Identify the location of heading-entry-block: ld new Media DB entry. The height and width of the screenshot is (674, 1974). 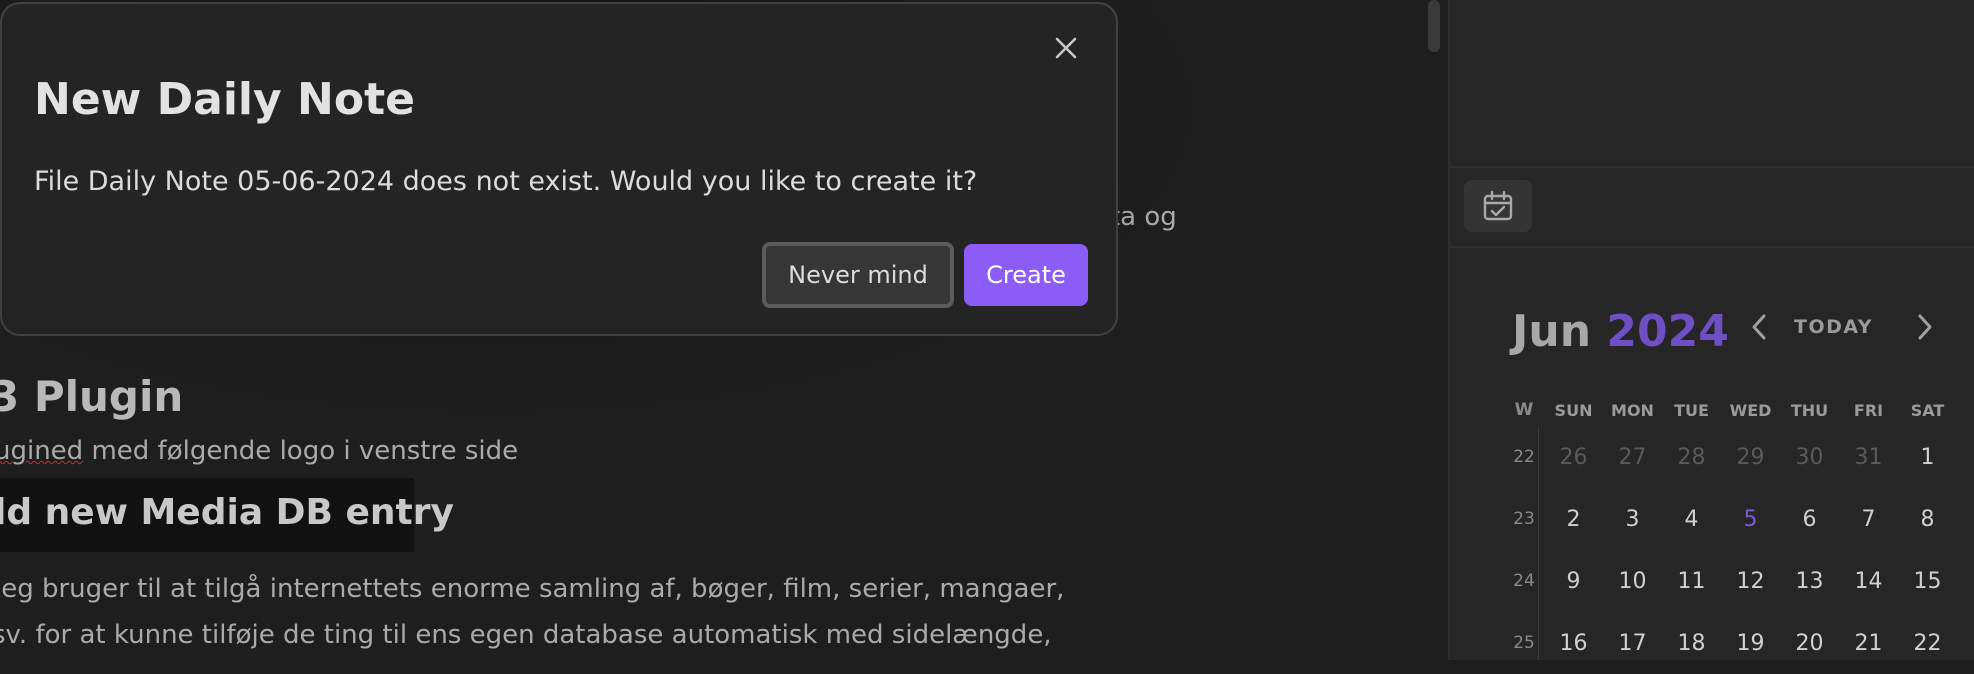
(227, 515).